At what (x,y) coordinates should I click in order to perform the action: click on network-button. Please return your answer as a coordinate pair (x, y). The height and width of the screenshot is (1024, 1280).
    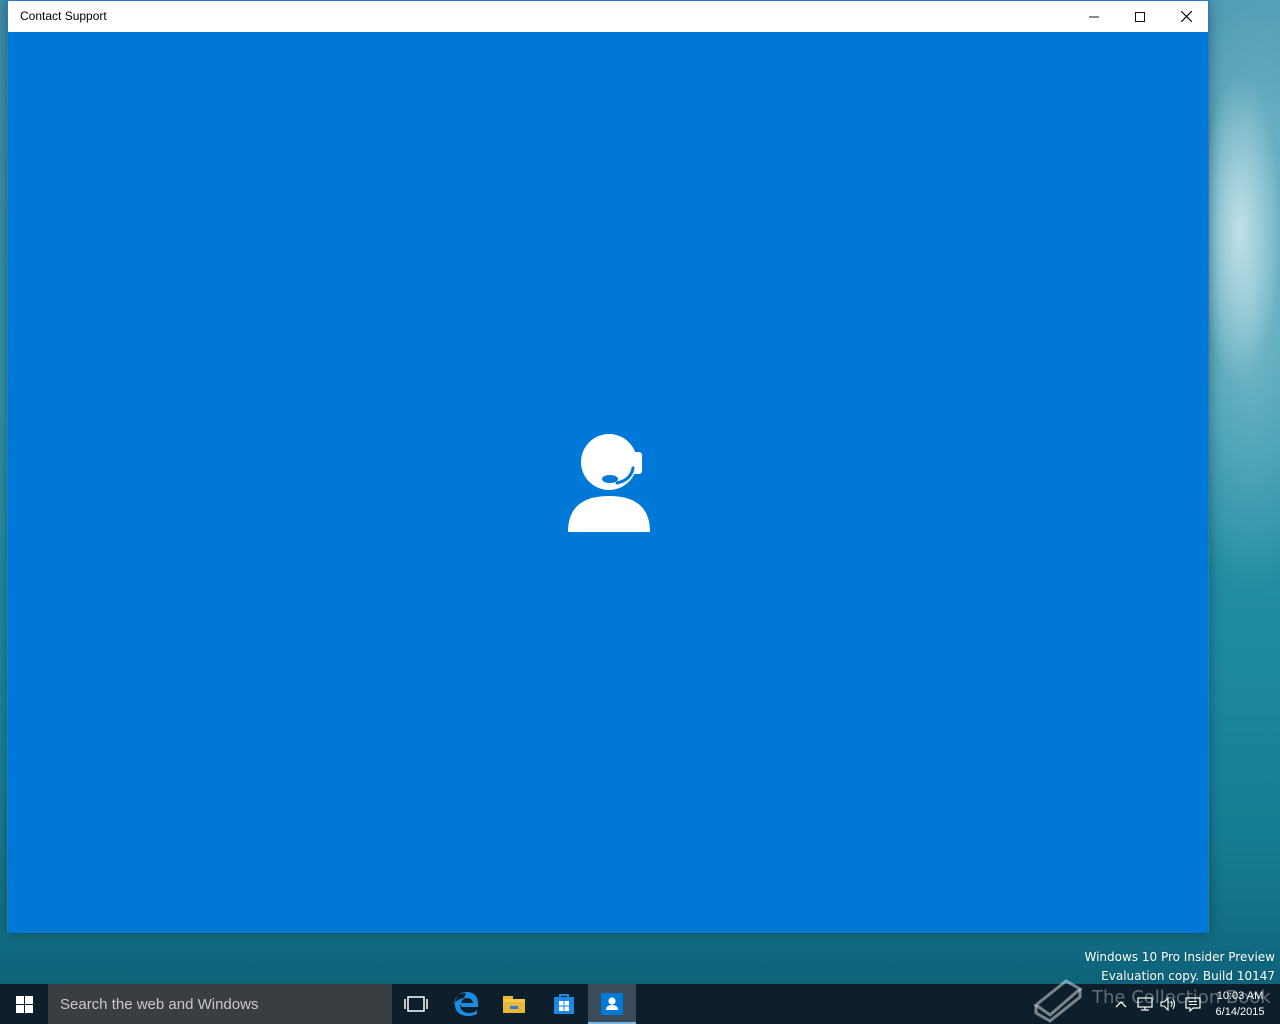
    Looking at the image, I should click on (1145, 1004).